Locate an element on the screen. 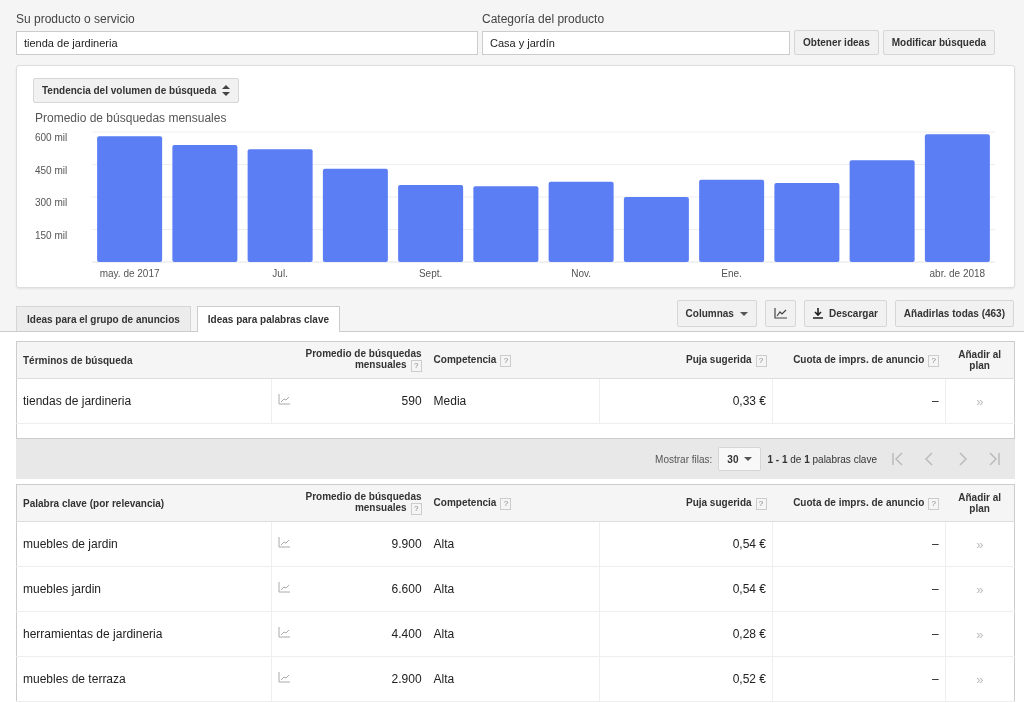 This screenshot has width=1024, height=703. tab: Ideas para palabras clave is located at coordinates (268, 319).